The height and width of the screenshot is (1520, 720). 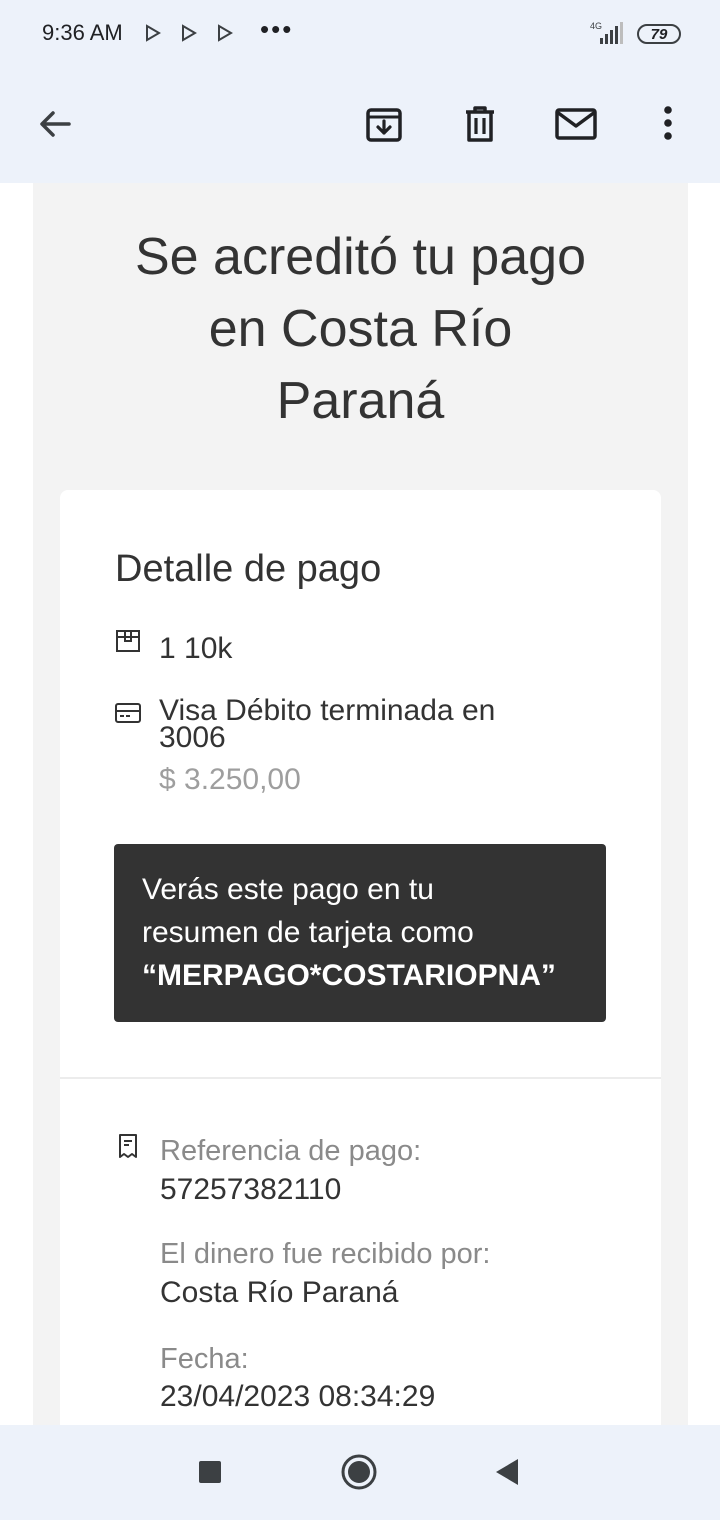 I want to click on back-triangle-icon, so click(x=507, y=1472).